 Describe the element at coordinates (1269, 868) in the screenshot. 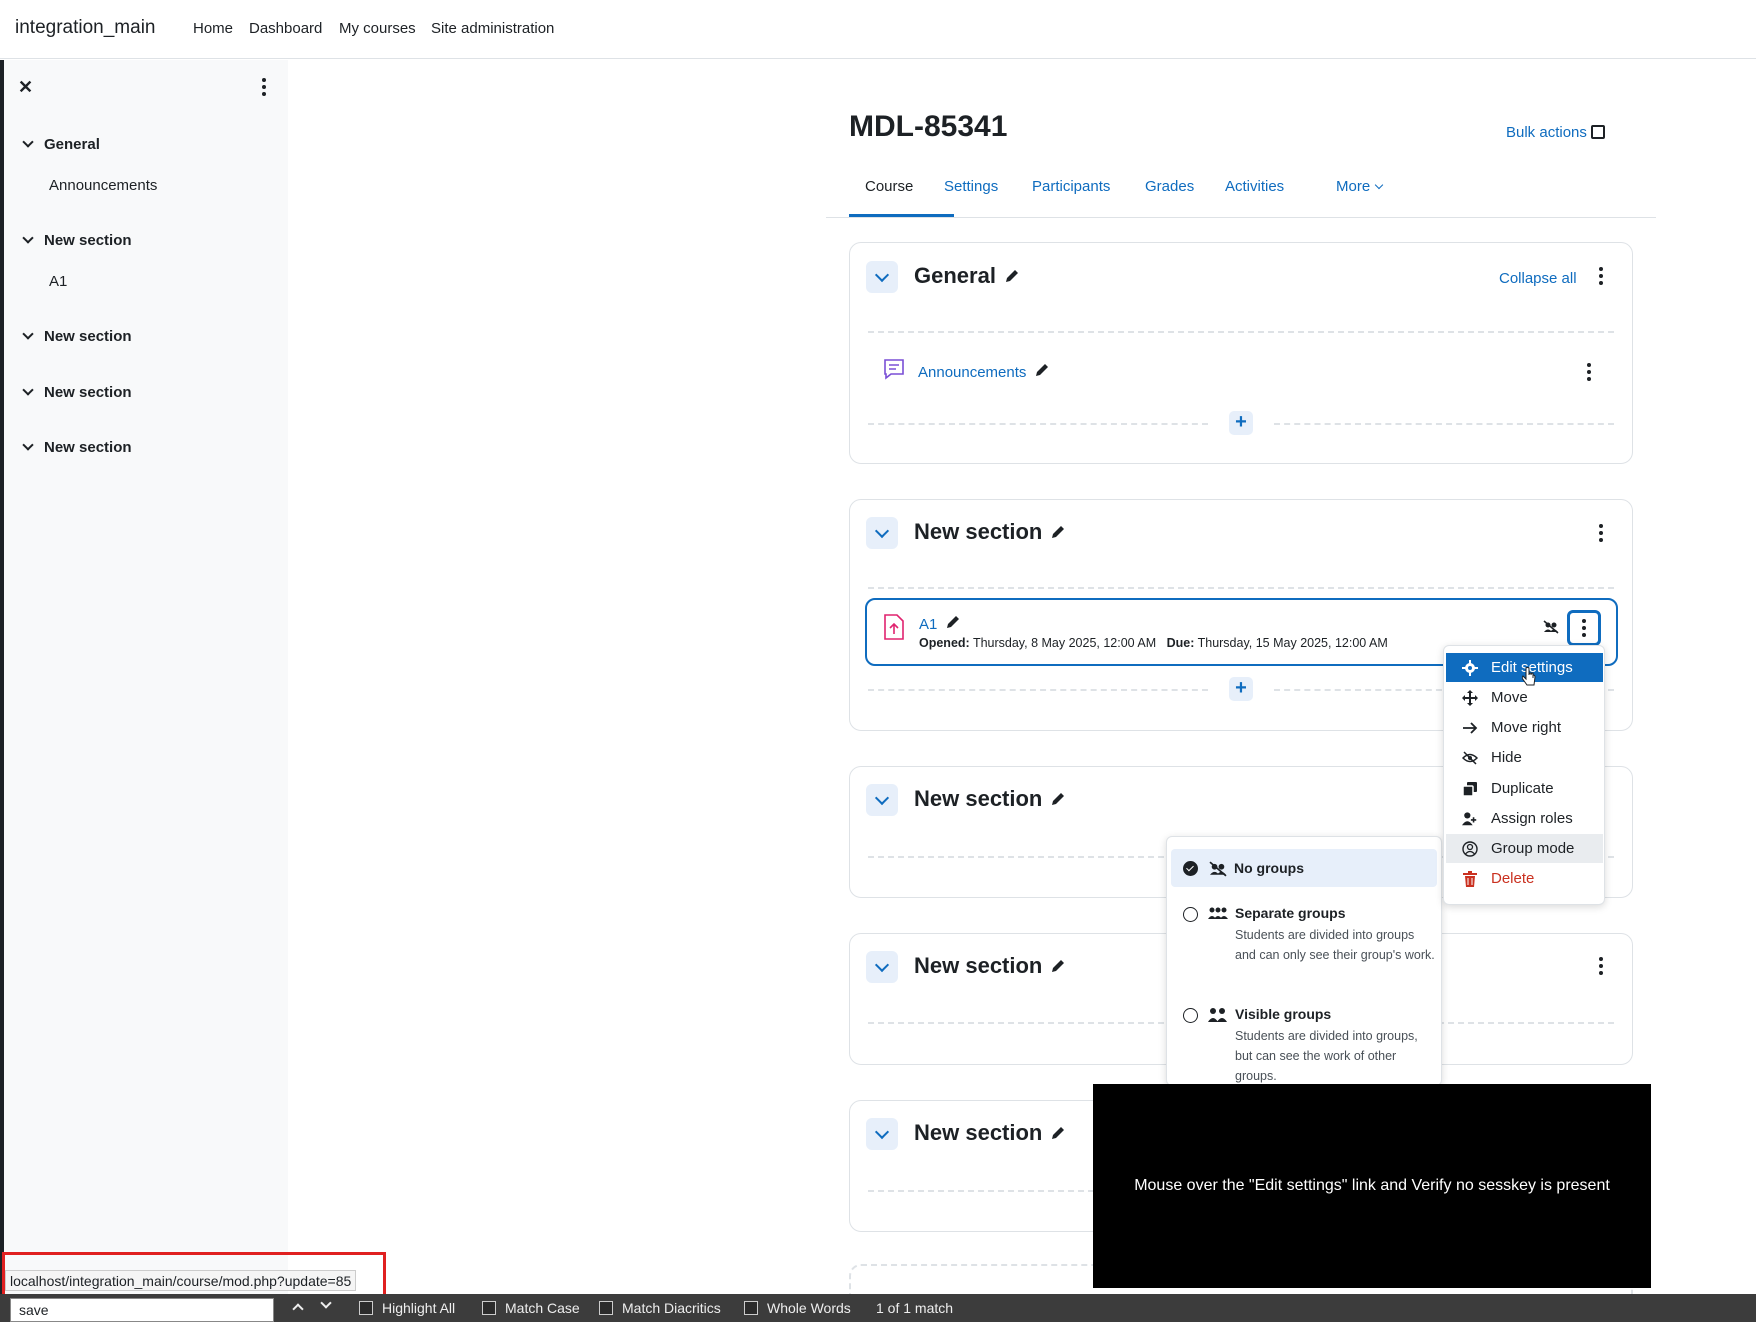

I see `group-mode-option-title: No groups` at that location.